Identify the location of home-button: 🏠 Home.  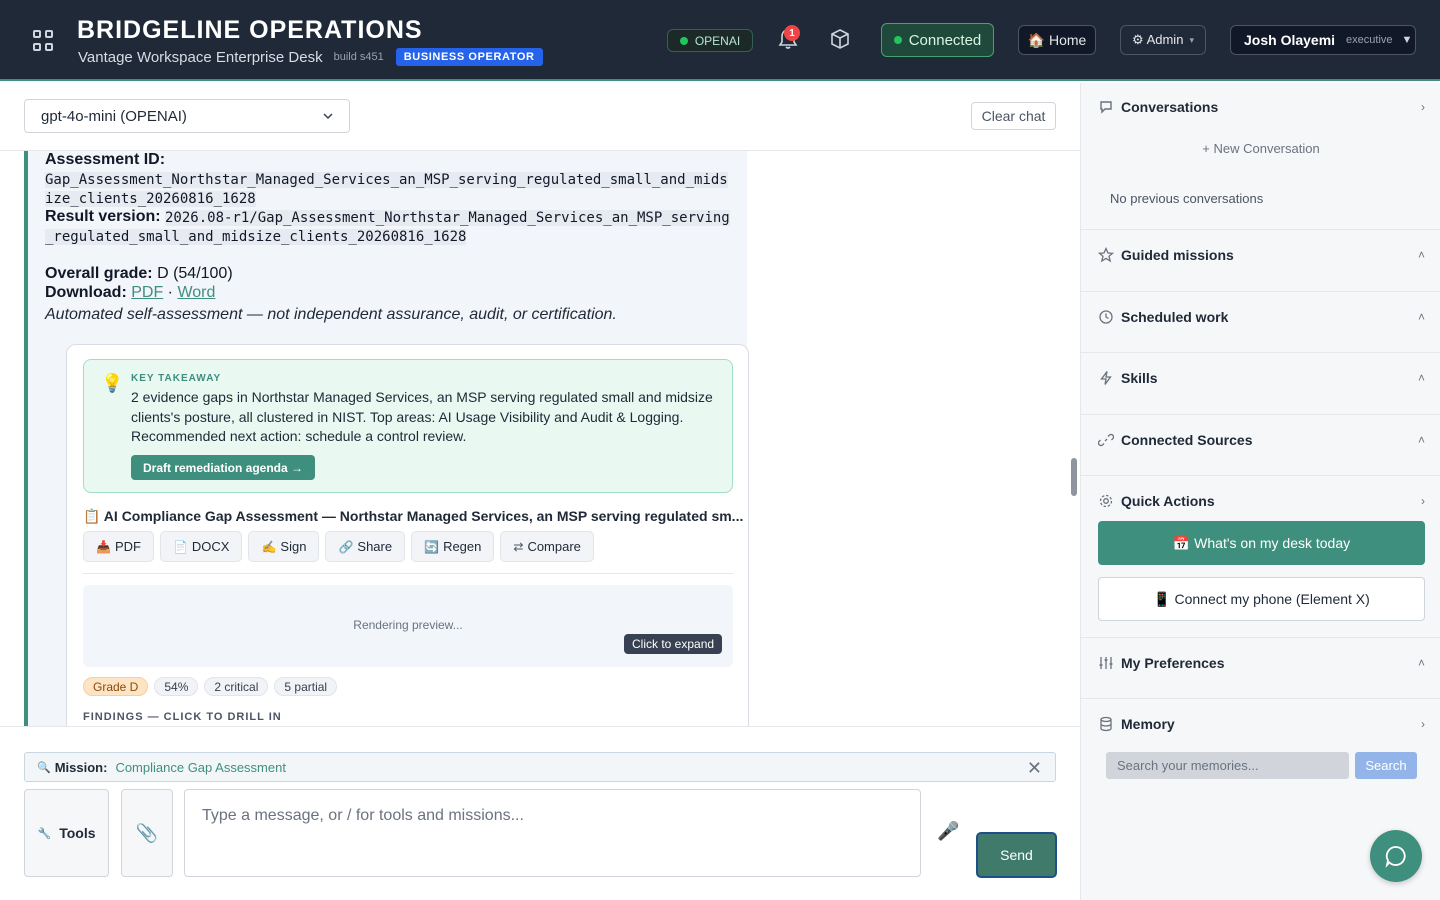
(1057, 40).